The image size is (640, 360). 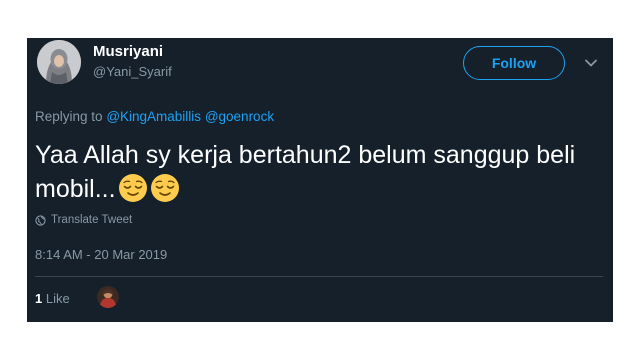 I want to click on user-avatar, so click(x=59, y=62).